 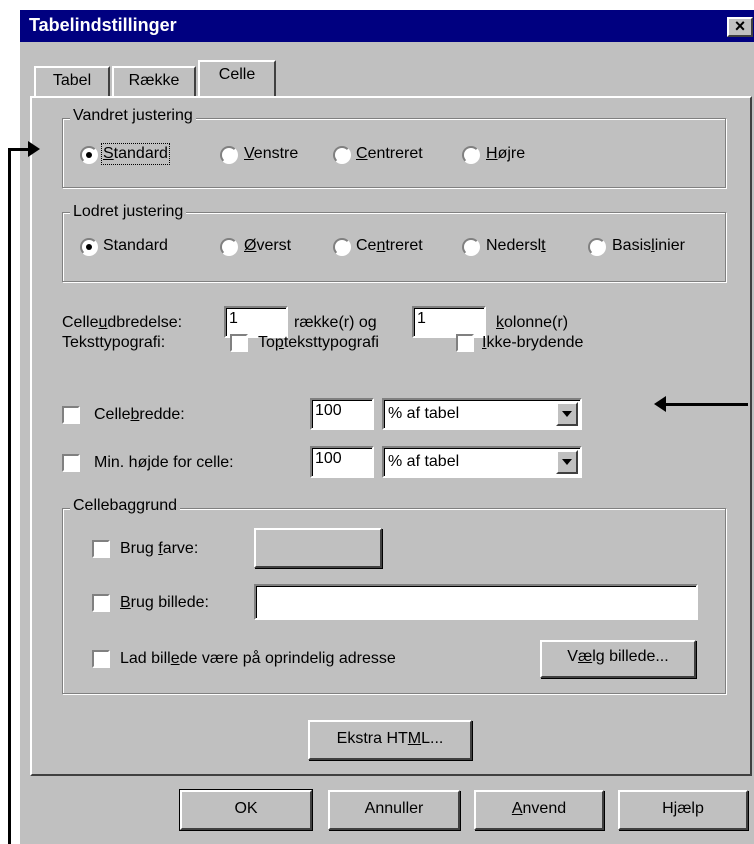 What do you see at coordinates (229, 155) in the screenshot?
I see `h-align-left-radio` at bounding box center [229, 155].